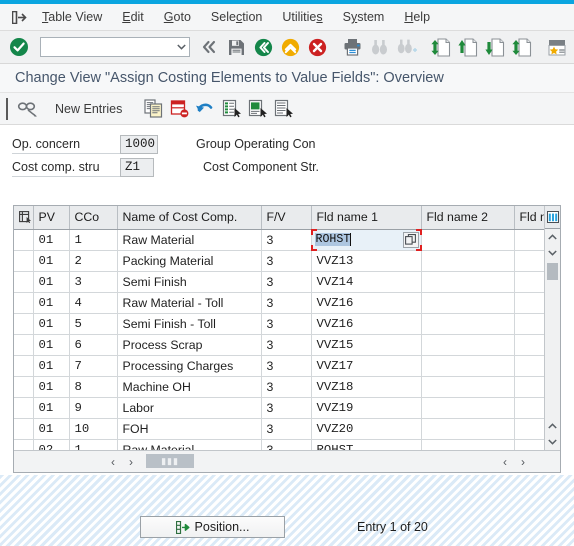 Image resolution: width=574 pixels, height=546 pixels. I want to click on scroll-page-down-button, so click(552, 426).